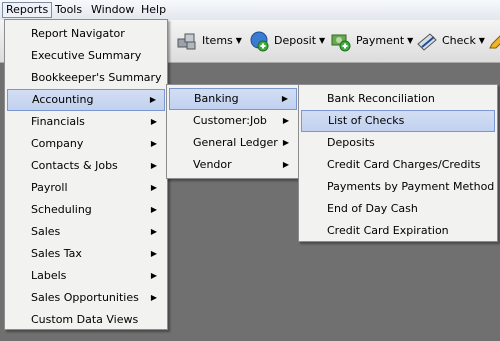 This screenshot has width=500, height=341. I want to click on menu-item-label: General Ledger, so click(235, 142).